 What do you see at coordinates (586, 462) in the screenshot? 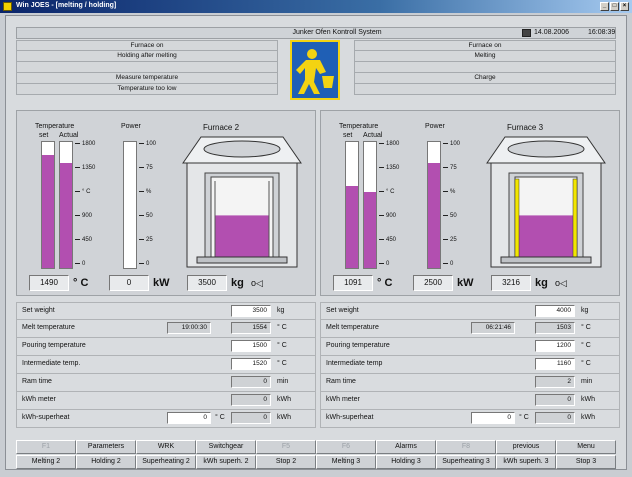
I see `action-stop-3-button: Stop 3` at bounding box center [586, 462].